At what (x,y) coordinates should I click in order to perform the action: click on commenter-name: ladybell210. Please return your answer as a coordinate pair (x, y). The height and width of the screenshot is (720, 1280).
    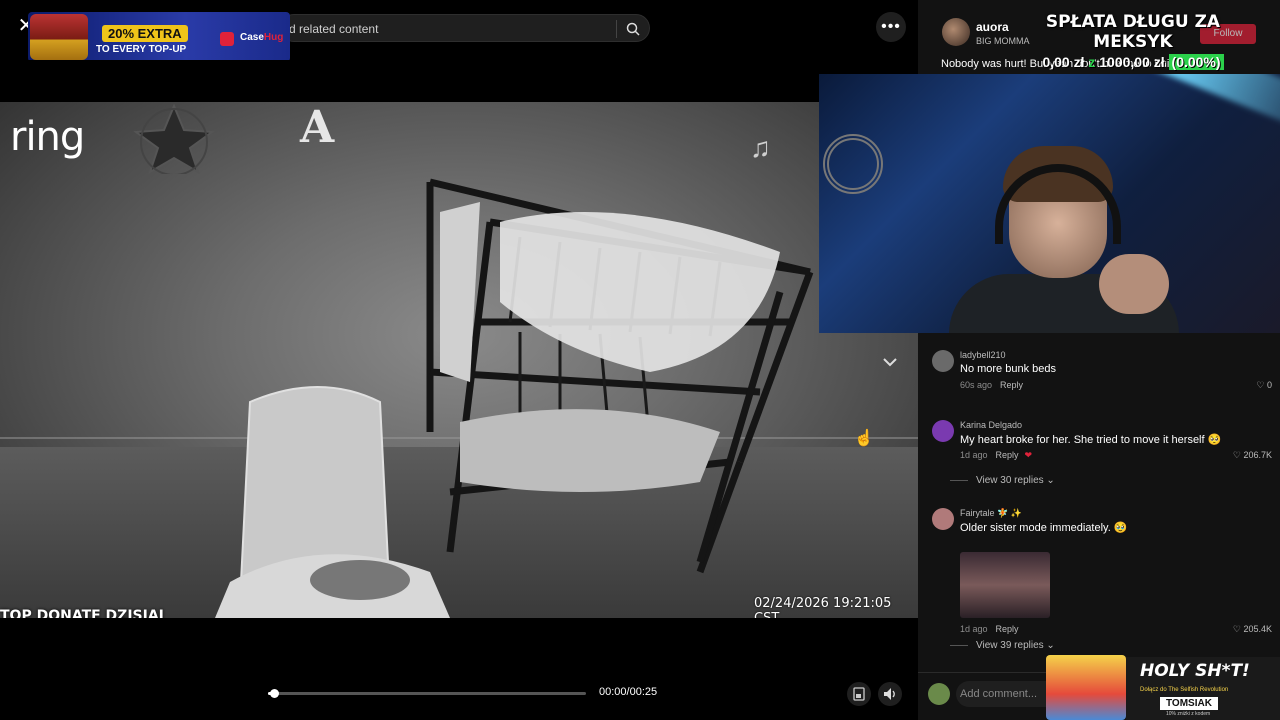
    Looking at the image, I should click on (983, 355).